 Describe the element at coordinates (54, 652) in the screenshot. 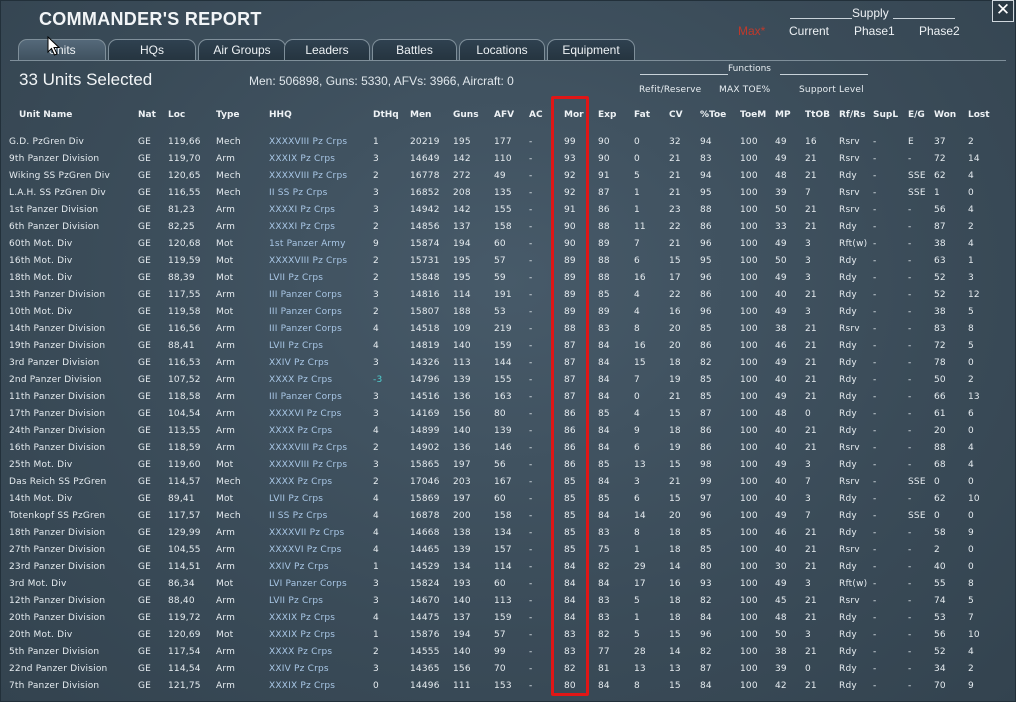

I see `cell-unit-name: 5th Panzer Division` at that location.